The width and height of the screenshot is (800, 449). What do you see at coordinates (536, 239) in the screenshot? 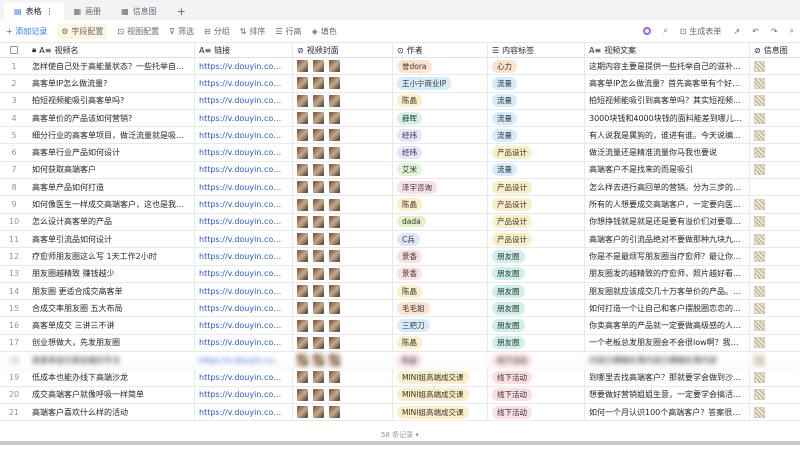
I see `tag-cell: 产品设计` at bounding box center [536, 239].